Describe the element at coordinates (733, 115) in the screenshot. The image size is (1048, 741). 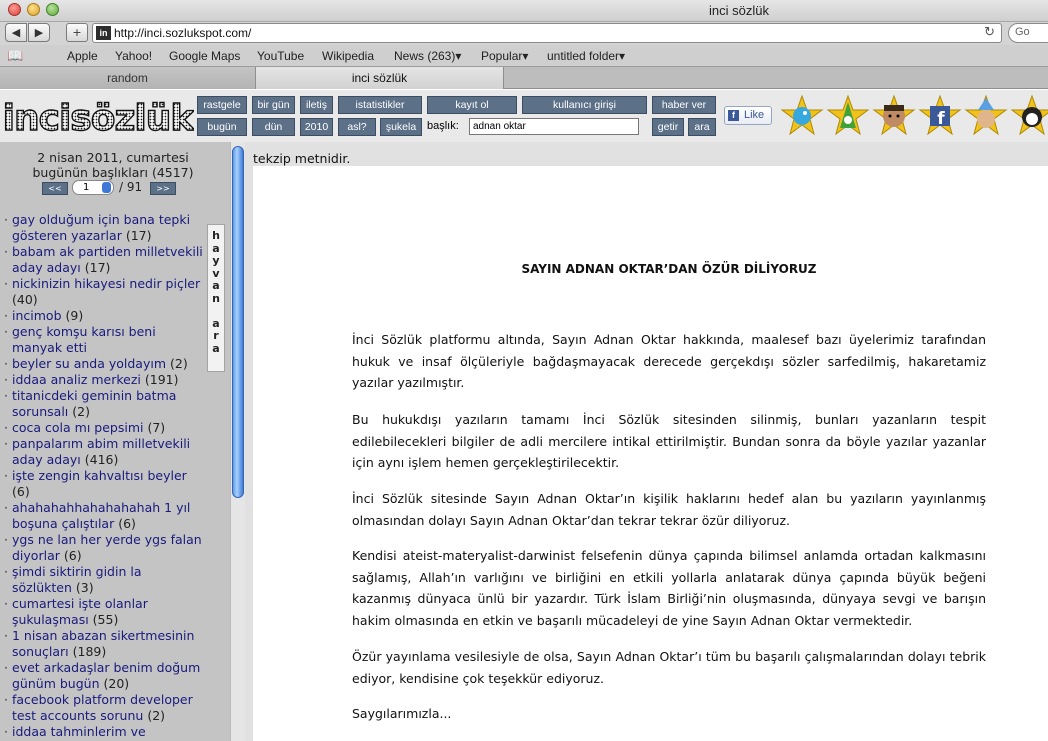
I see `facebook-f-icon: f` at that location.